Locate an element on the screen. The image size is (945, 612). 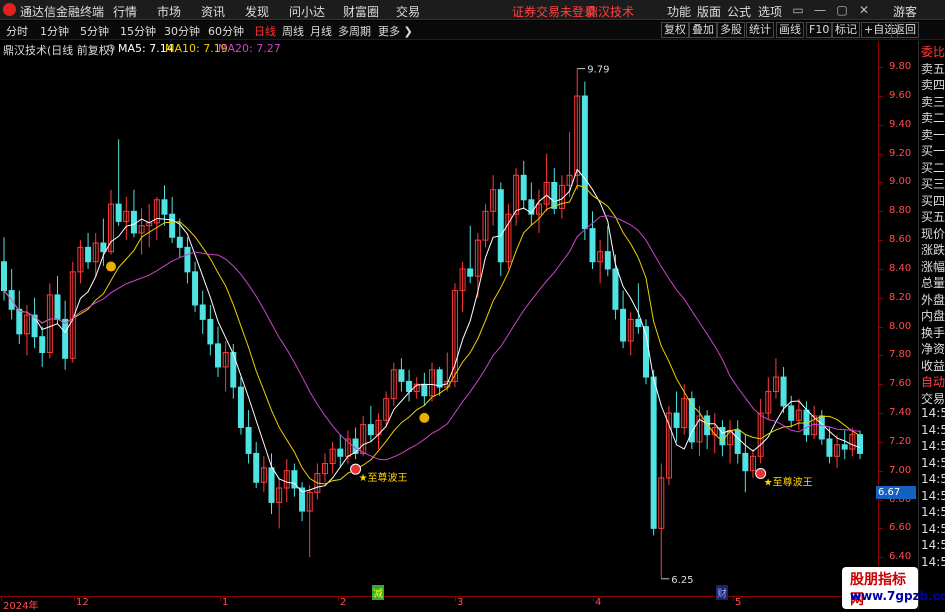
period-multi: 多周期 is located at coordinates (354, 31).